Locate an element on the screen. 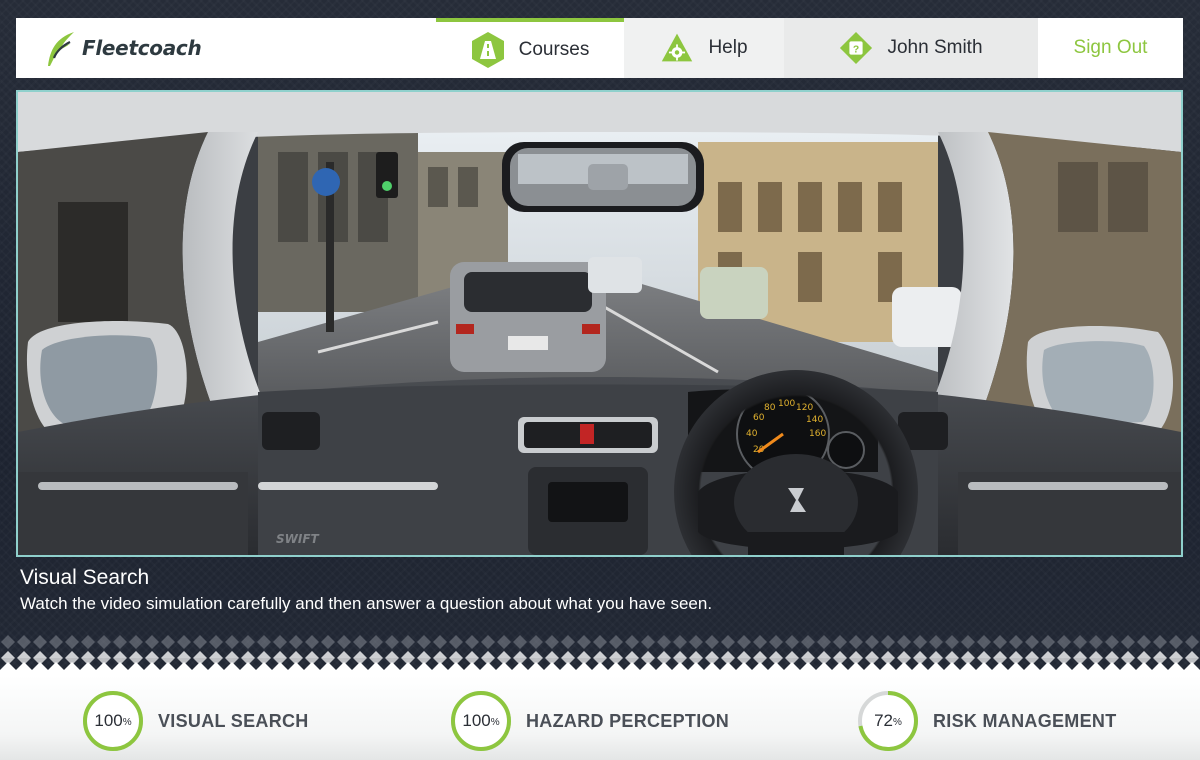 The image size is (1200, 760). progress-ring: 72% is located at coordinates (888, 721).